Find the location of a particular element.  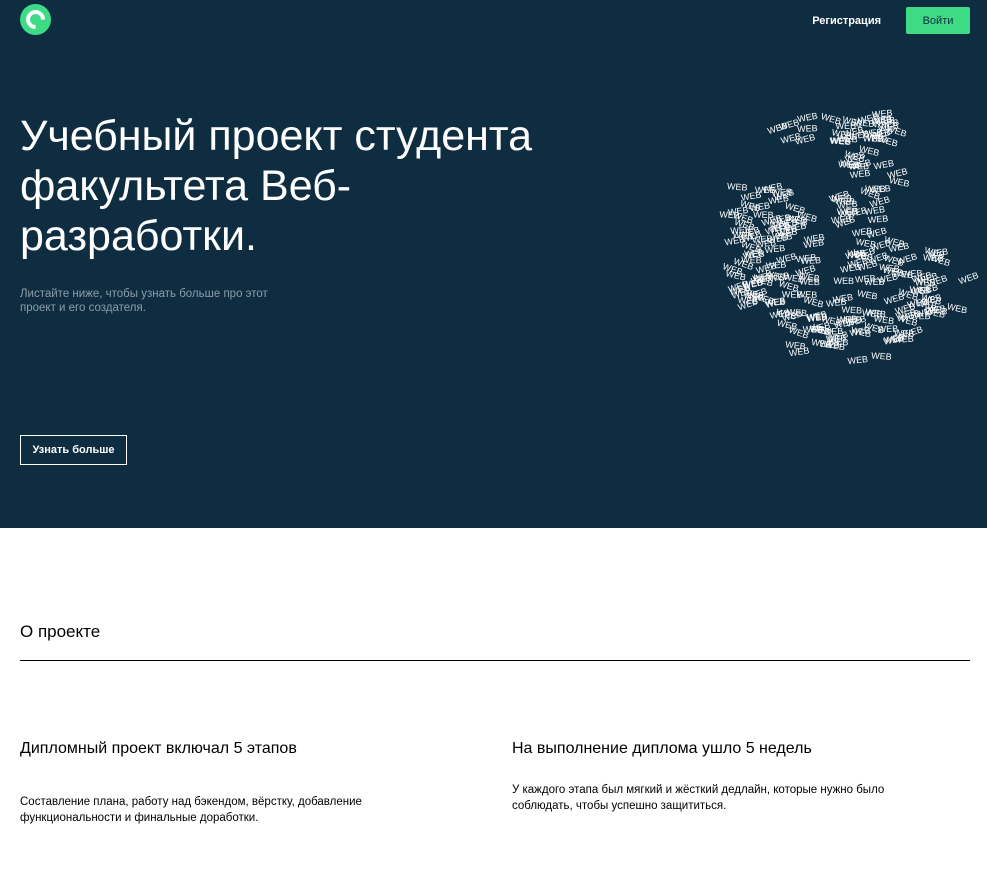

c-logo-icon is located at coordinates (35, 19).